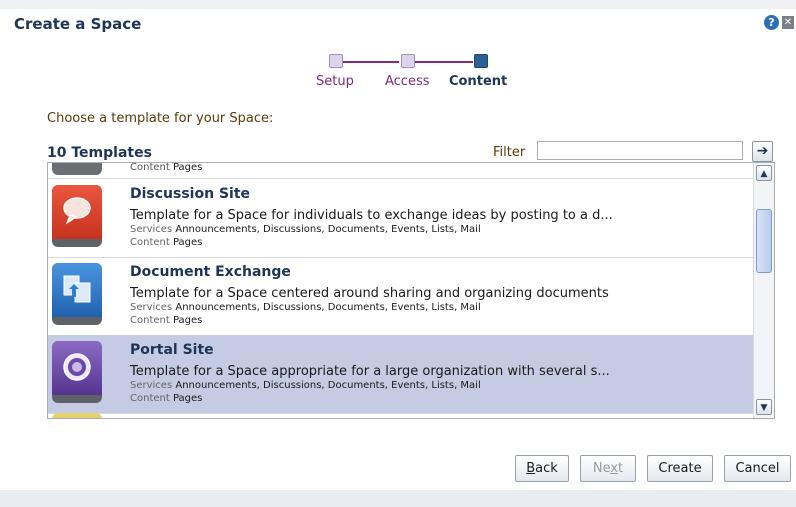  Describe the element at coordinates (78, 24) in the screenshot. I see `dialog-title: Create a Space` at that location.